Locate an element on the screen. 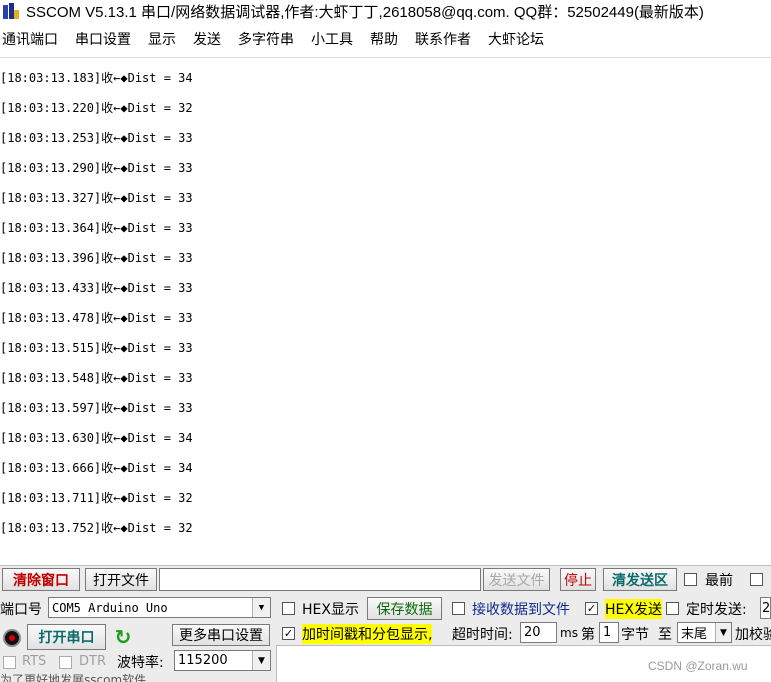  rts-label: RTS is located at coordinates (34, 661).